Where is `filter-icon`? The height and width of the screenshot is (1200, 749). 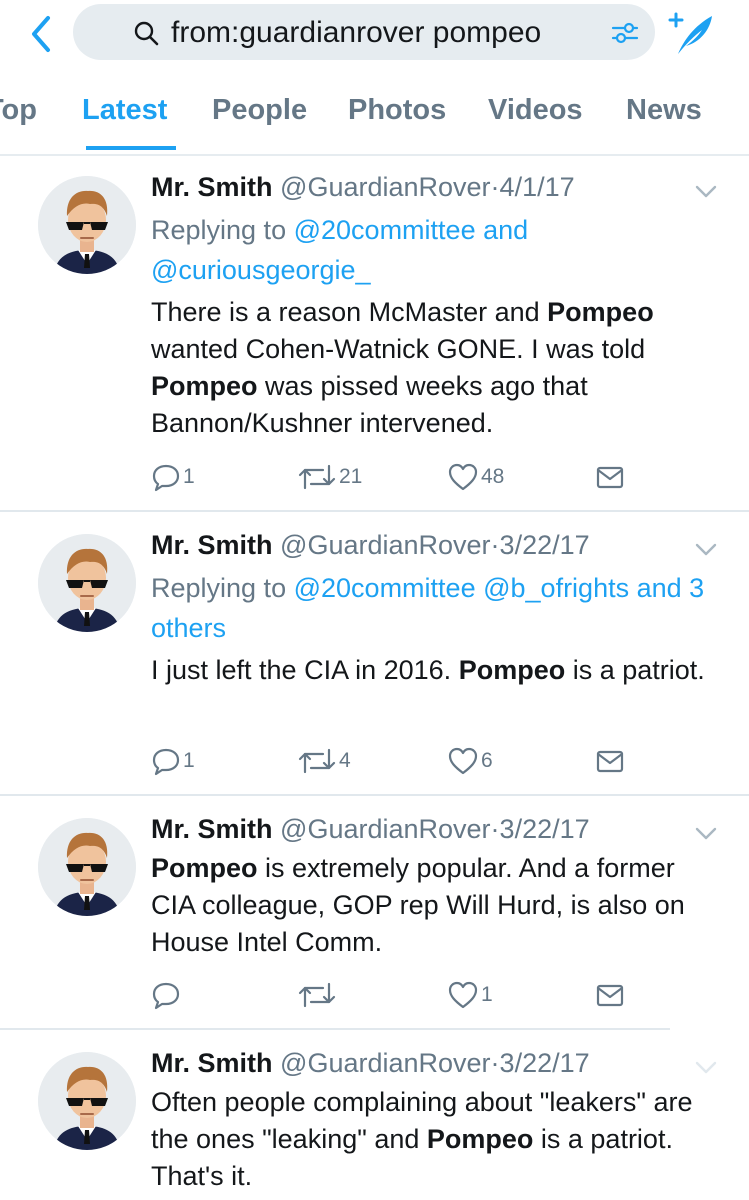 filter-icon is located at coordinates (625, 33).